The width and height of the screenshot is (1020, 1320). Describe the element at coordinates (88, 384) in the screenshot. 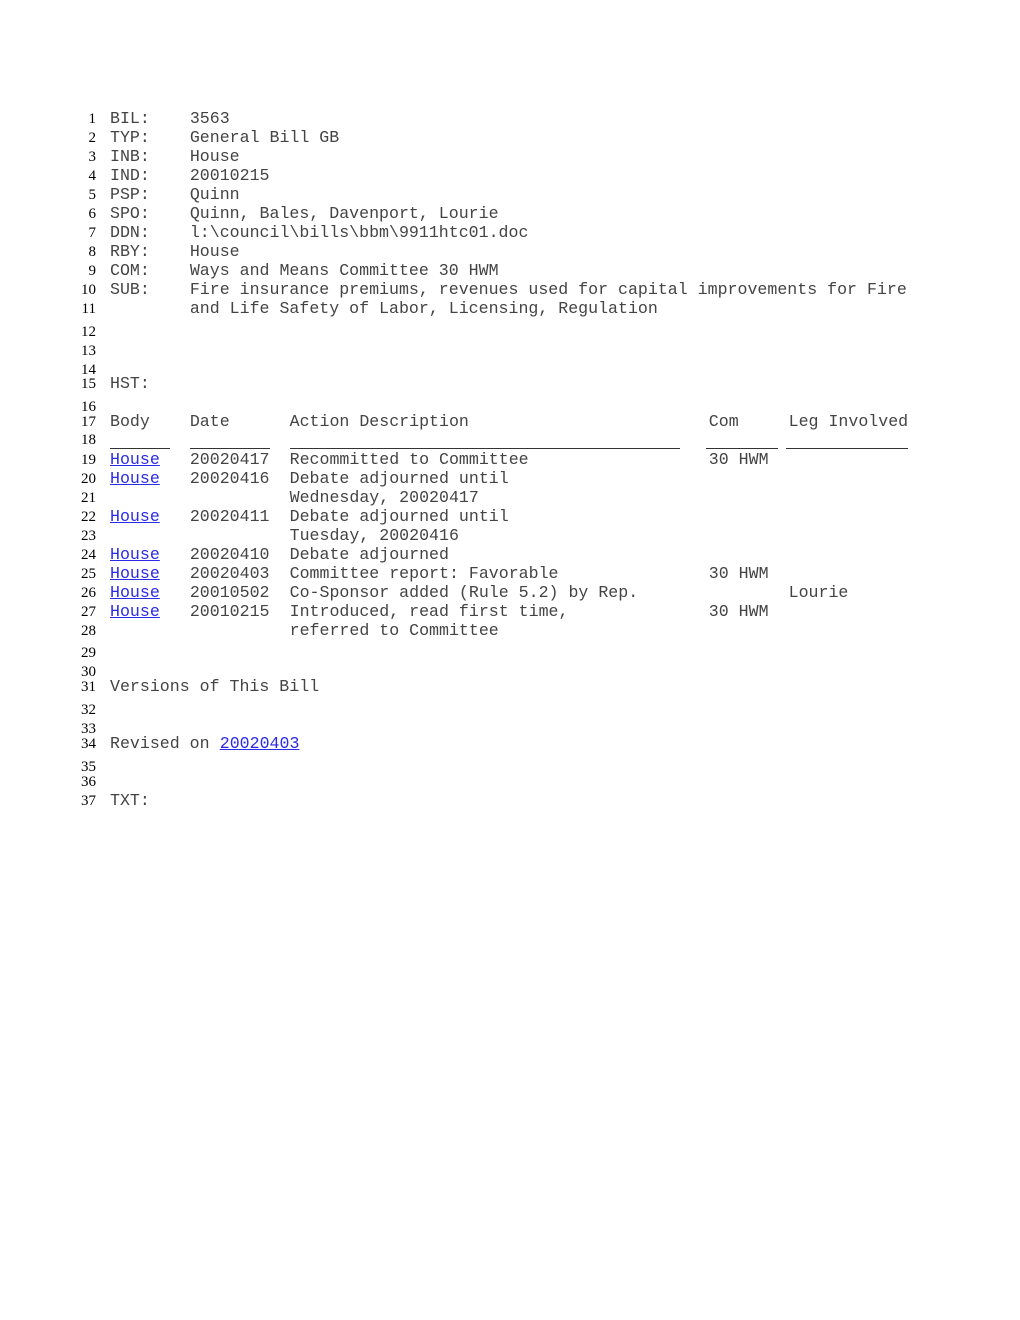

I see `line-number: 15` at that location.